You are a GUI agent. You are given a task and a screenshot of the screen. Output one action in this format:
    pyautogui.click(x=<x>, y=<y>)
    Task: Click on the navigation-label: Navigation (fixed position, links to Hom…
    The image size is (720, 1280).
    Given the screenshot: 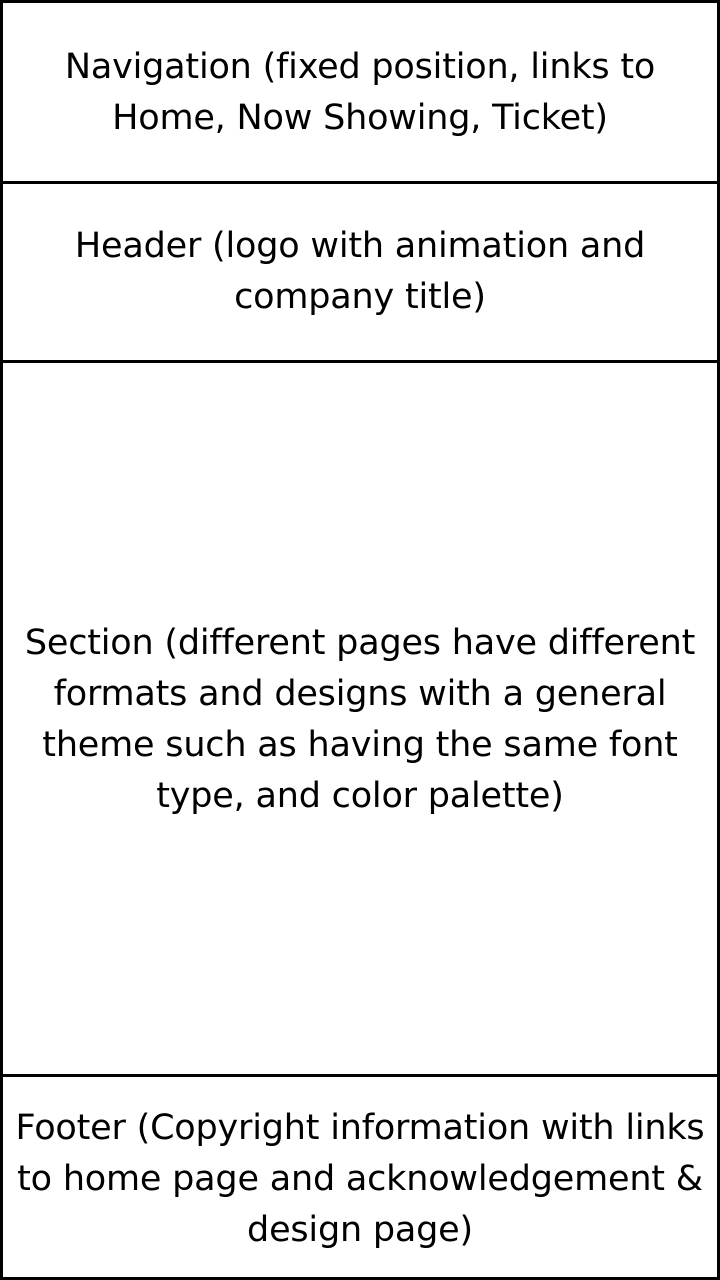 What is the action you would take?
    pyautogui.click(x=360, y=92)
    